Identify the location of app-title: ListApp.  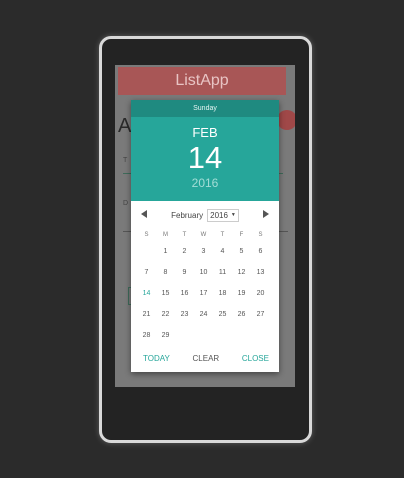
(202, 80).